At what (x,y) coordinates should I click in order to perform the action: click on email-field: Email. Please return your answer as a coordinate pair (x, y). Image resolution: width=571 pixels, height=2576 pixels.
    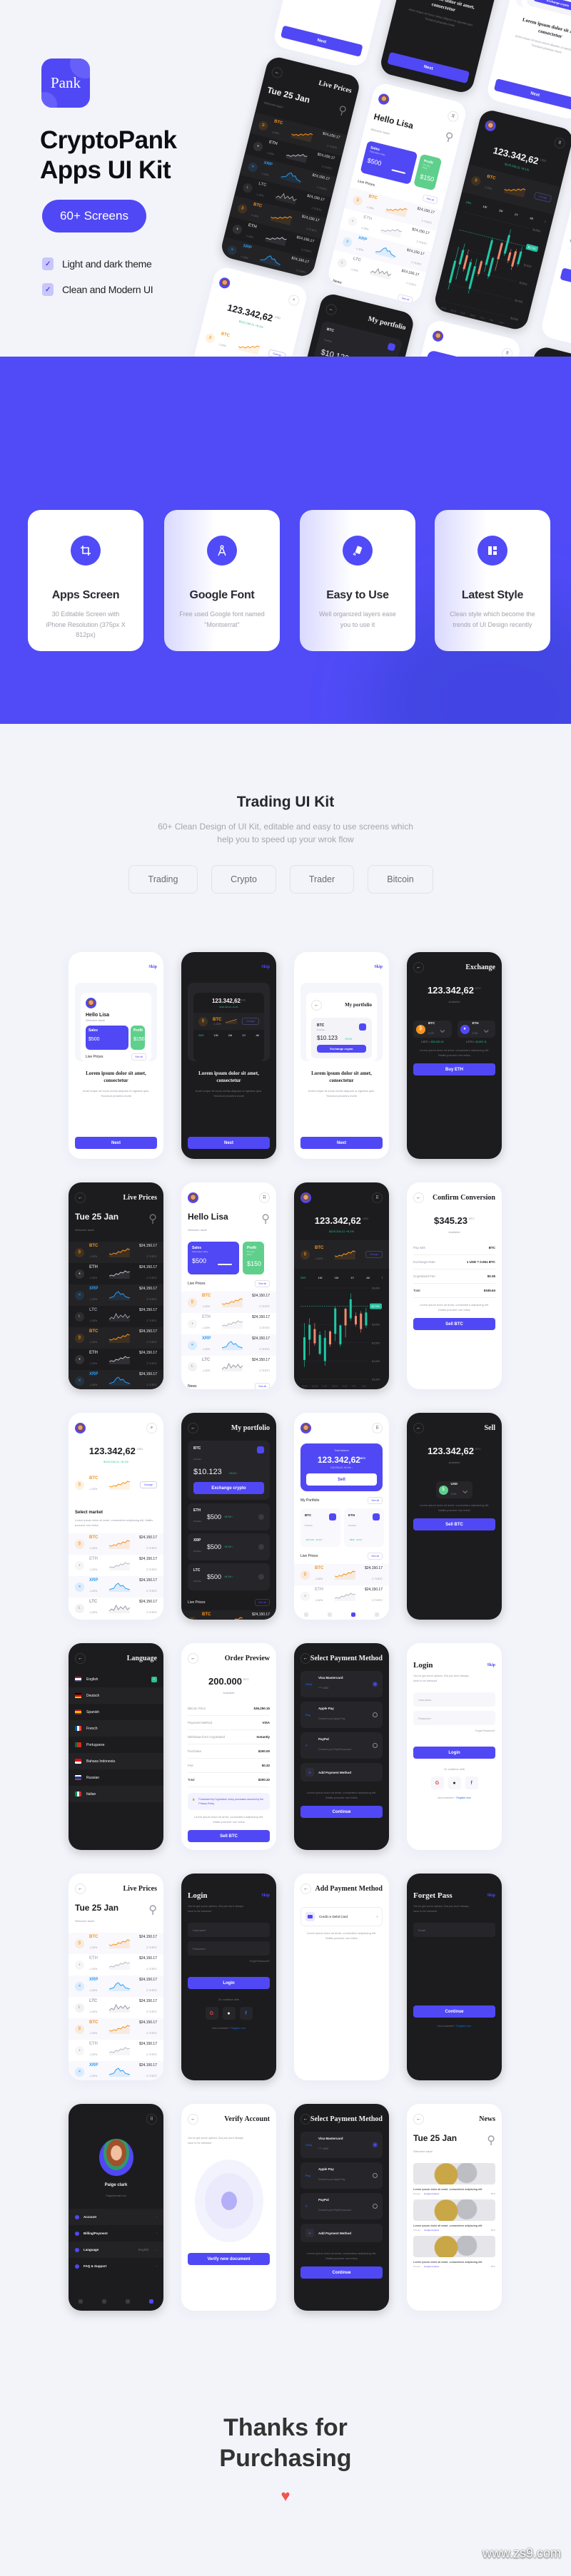
    Looking at the image, I should click on (454, 1930).